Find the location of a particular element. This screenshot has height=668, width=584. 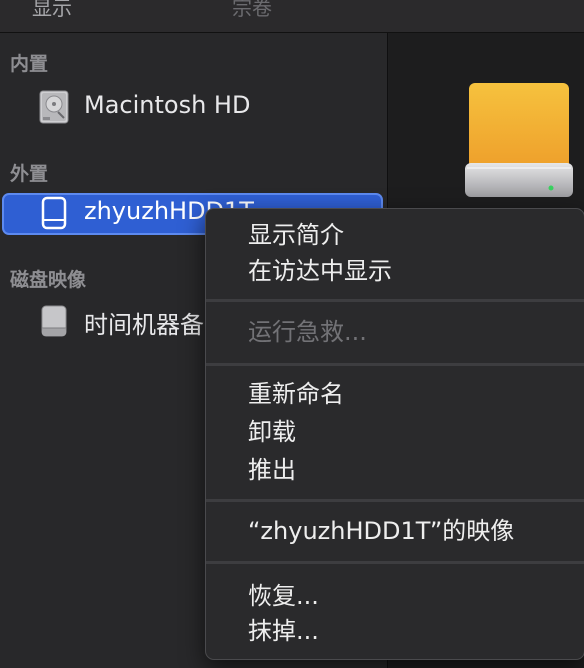

view-button: 显示 is located at coordinates (52, 10).